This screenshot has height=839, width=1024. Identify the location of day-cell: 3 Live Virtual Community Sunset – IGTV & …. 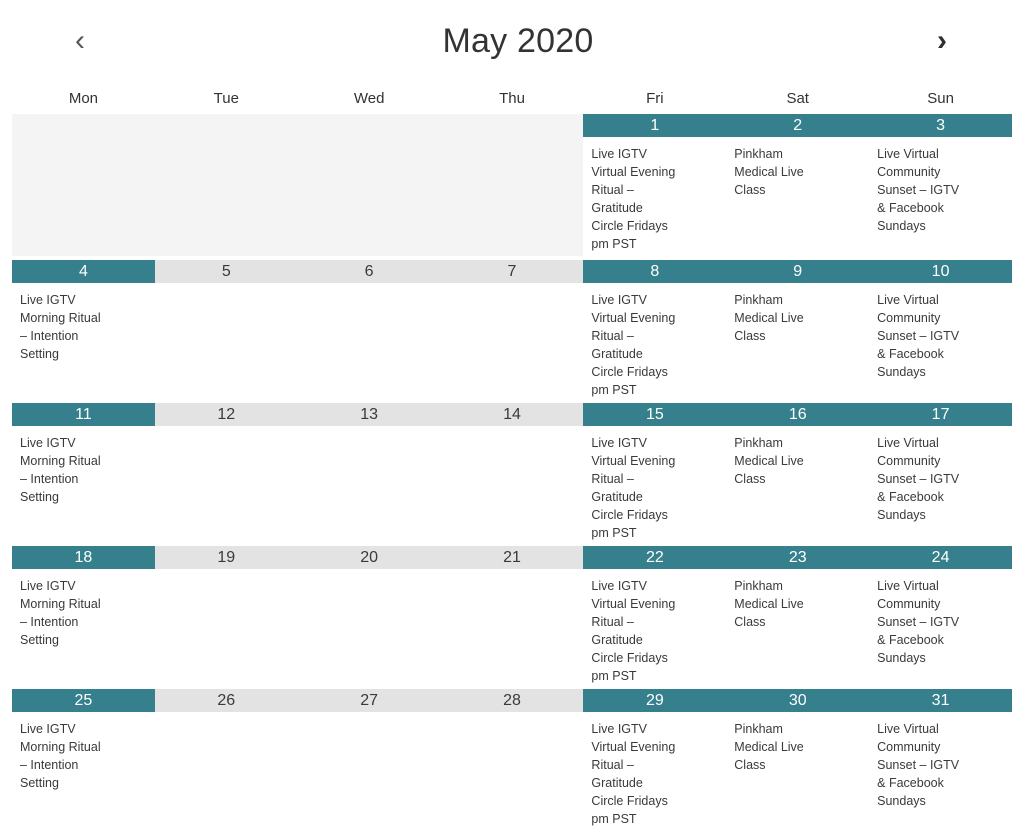
(940, 185).